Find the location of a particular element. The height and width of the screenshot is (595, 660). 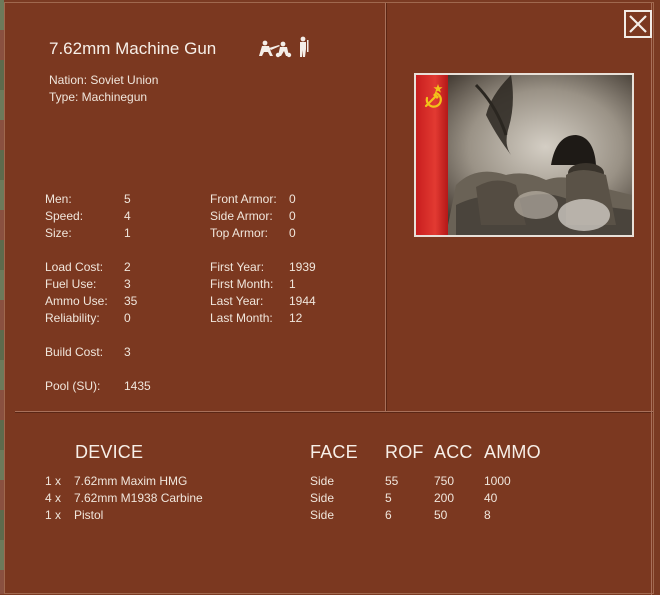

close-button is located at coordinates (638, 24).